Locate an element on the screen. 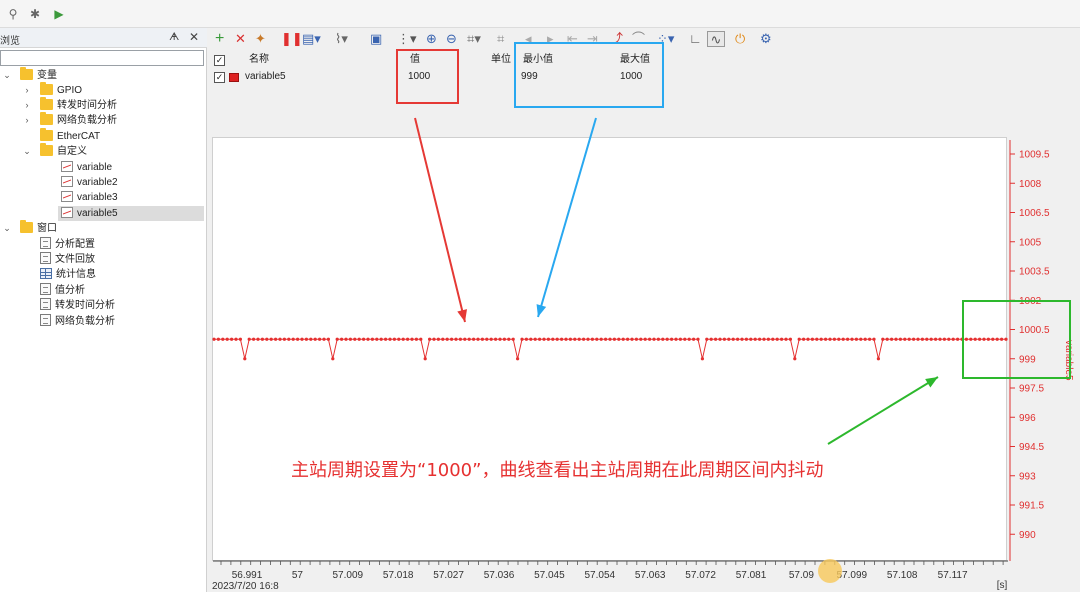  x-tick-label: 57.045 is located at coordinates (549, 575).